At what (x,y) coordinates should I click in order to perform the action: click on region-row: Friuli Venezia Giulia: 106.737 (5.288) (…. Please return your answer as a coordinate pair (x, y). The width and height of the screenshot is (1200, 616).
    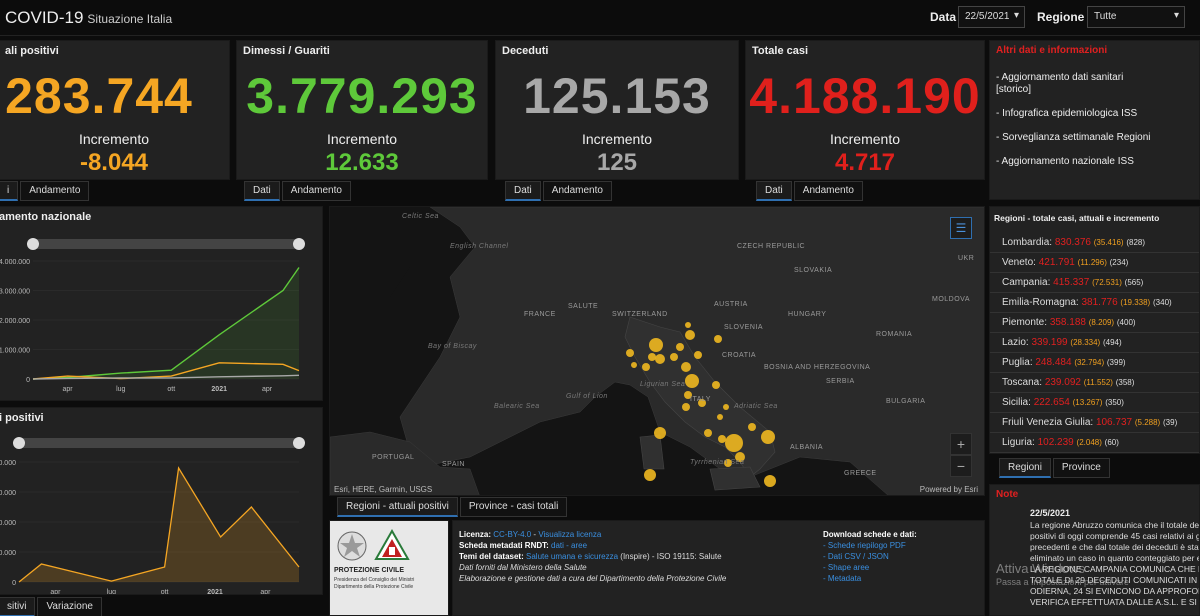
    Looking at the image, I should click on (1094, 423).